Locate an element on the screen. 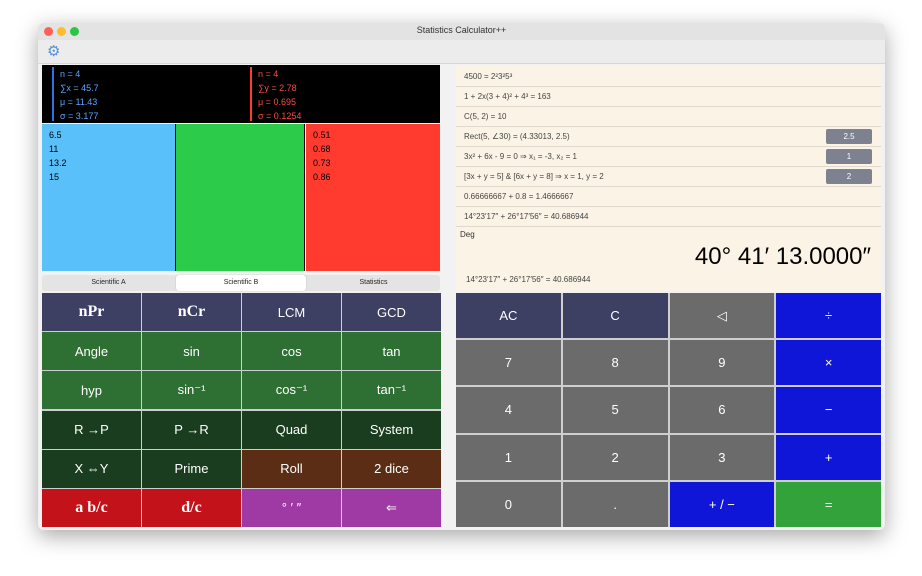  key-7: 7 is located at coordinates (508, 363).